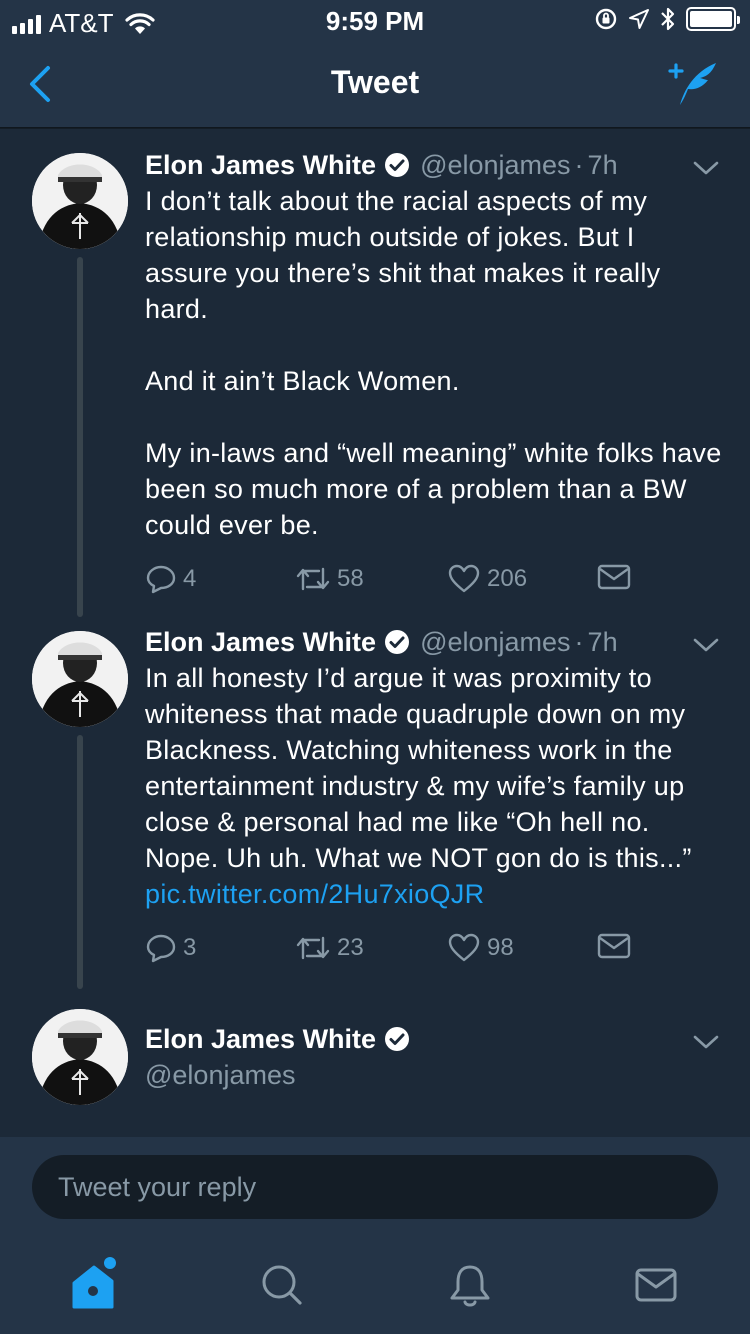 Image resolution: width=750 pixels, height=1334 pixels. What do you see at coordinates (314, 894) in the screenshot?
I see `media-link: pic.twitter.com/2Hu7xioQJR` at bounding box center [314, 894].